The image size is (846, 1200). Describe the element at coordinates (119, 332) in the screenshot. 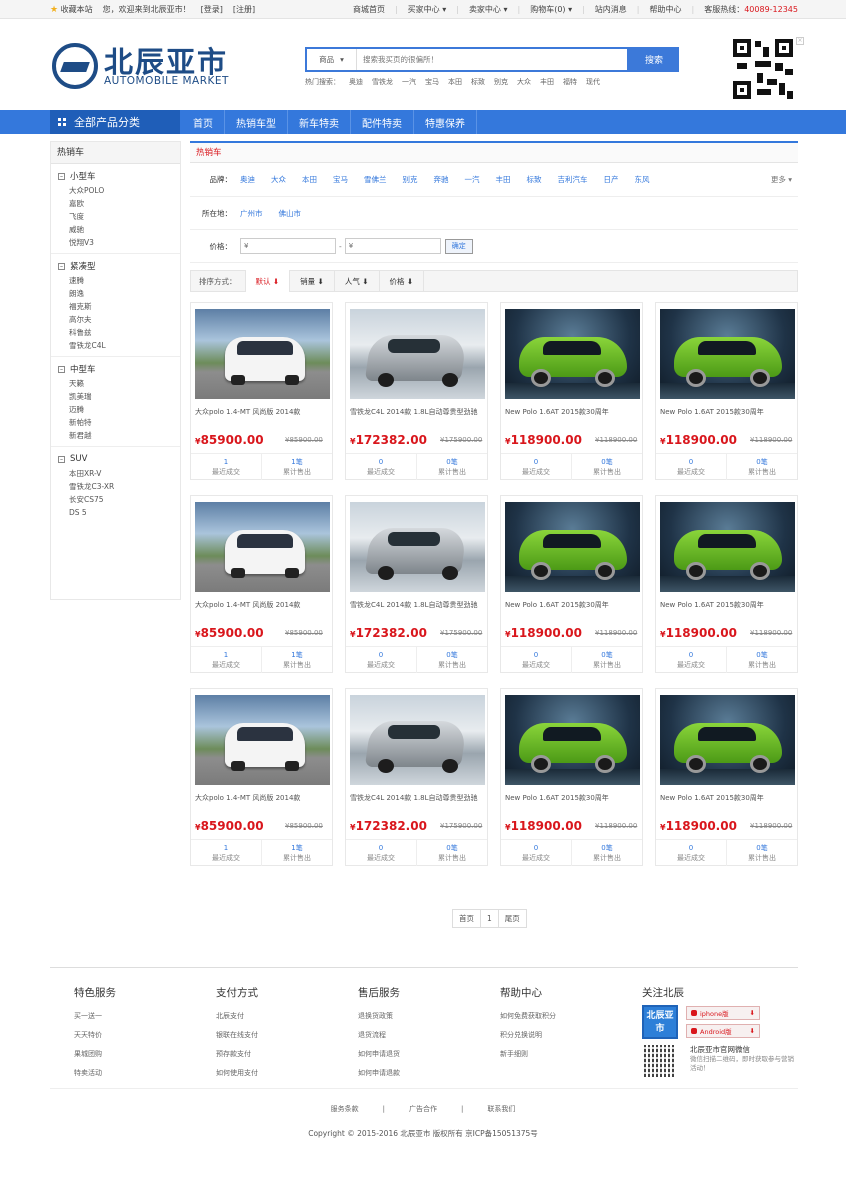

I see `sidebar-item: 科鲁兹` at that location.